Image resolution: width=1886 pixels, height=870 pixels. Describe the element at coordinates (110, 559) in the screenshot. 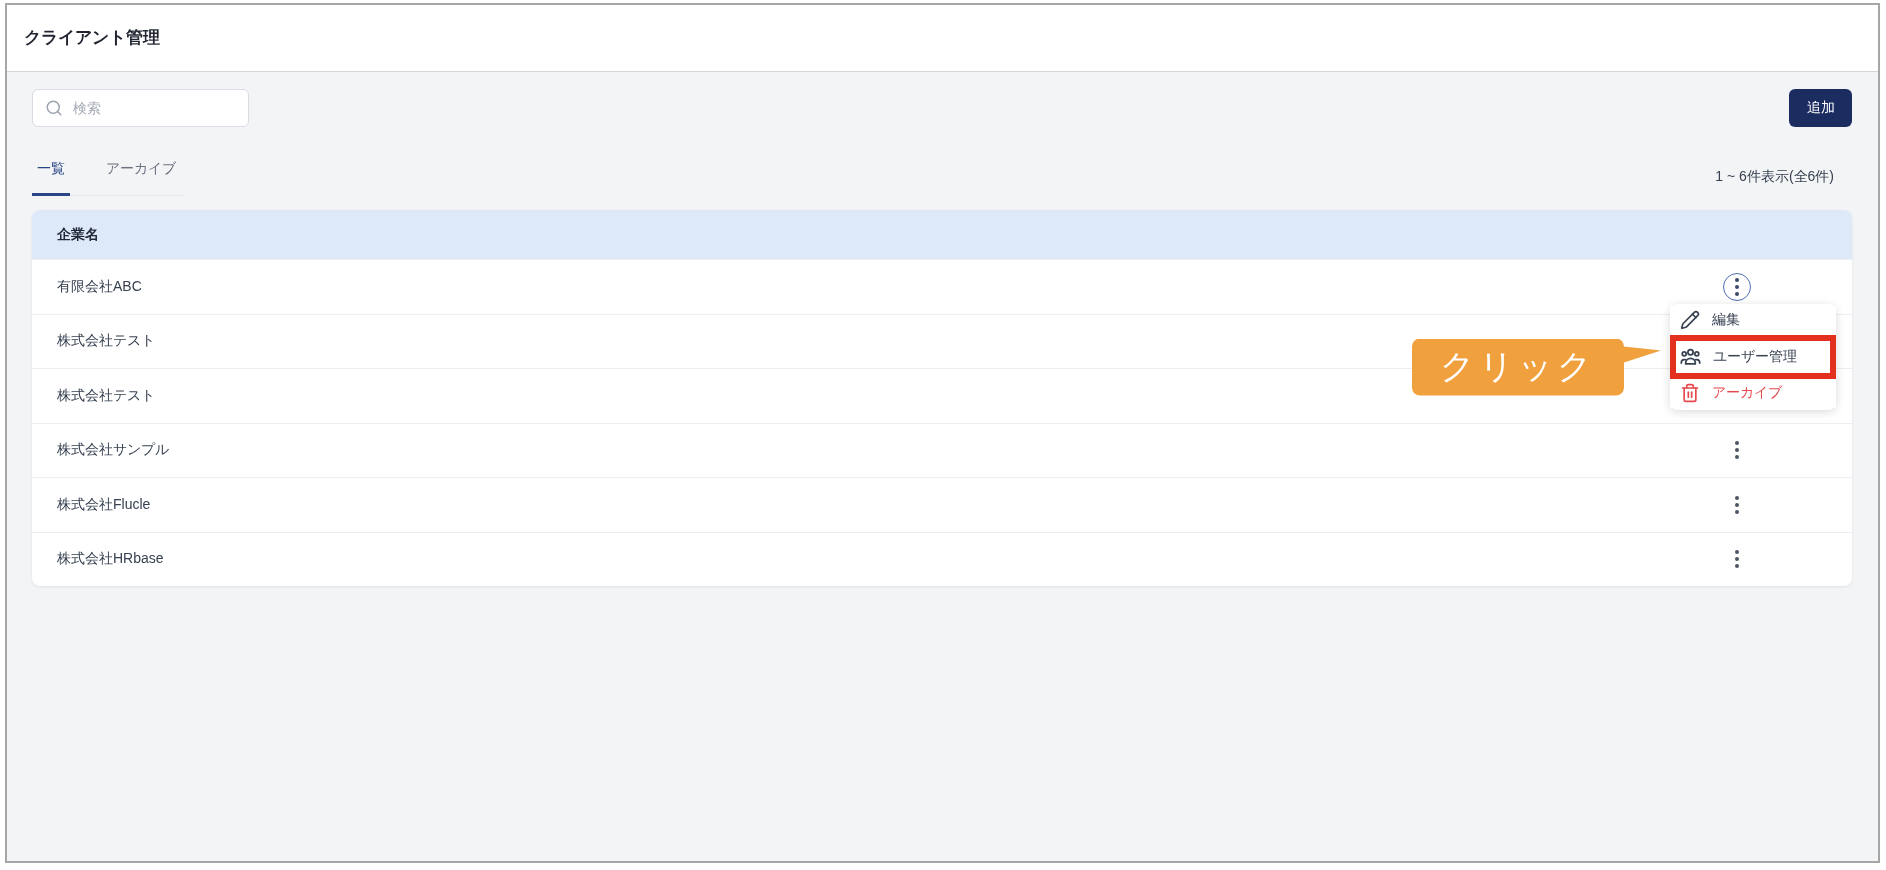

I see `table-cell-text: 株式会社HRbase` at that location.